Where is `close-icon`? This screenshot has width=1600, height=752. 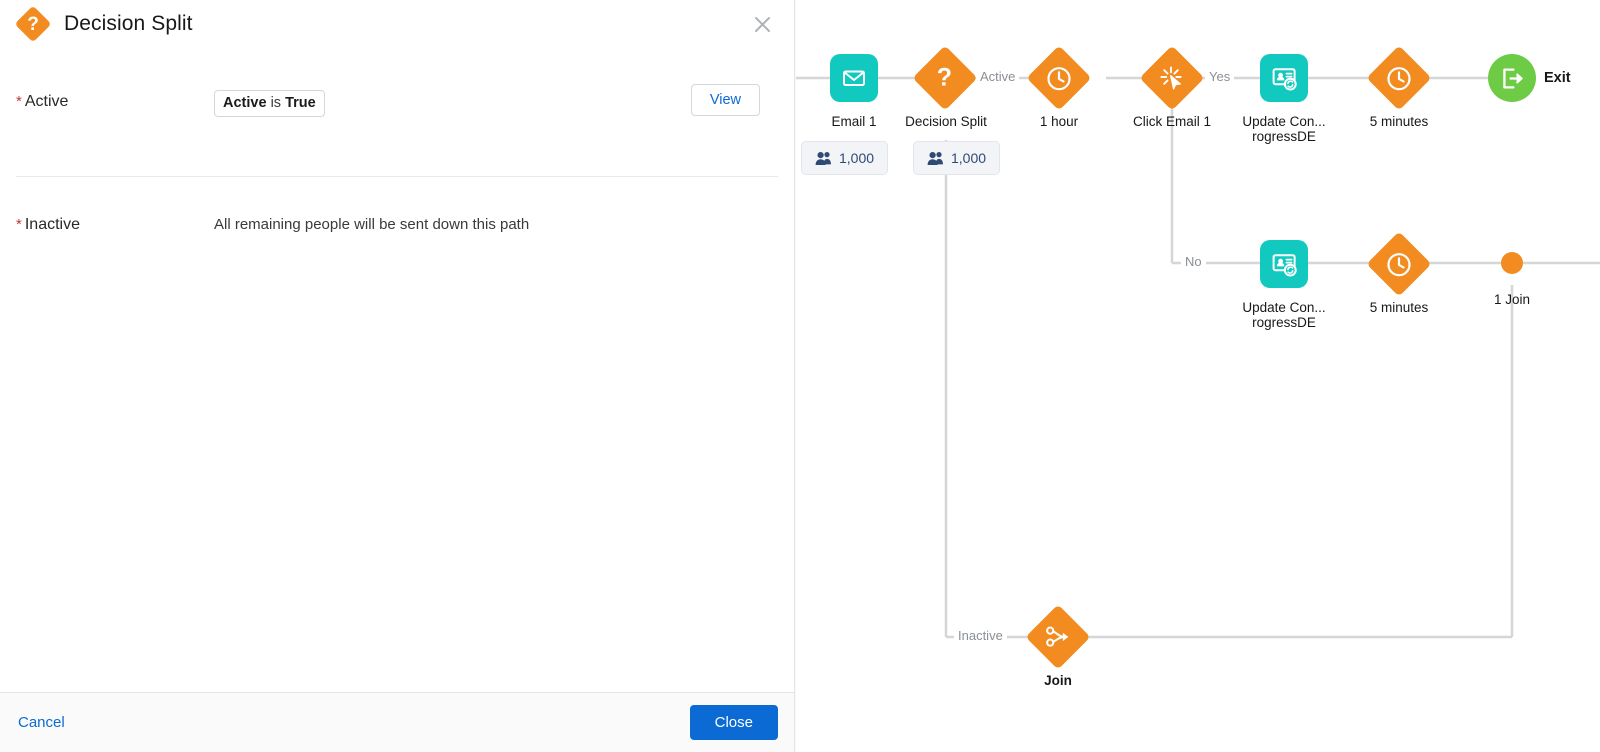
close-icon is located at coordinates (762, 24).